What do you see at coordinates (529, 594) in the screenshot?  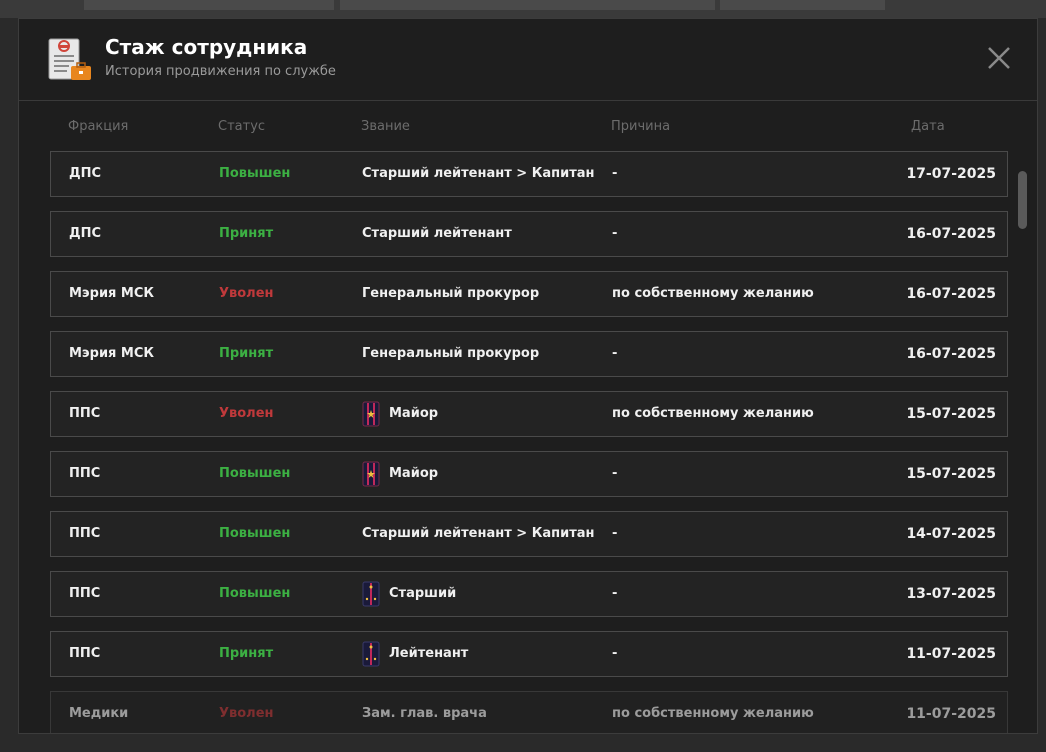 I see `history-row: ППС Повышен Старший - 13-07-2025` at bounding box center [529, 594].